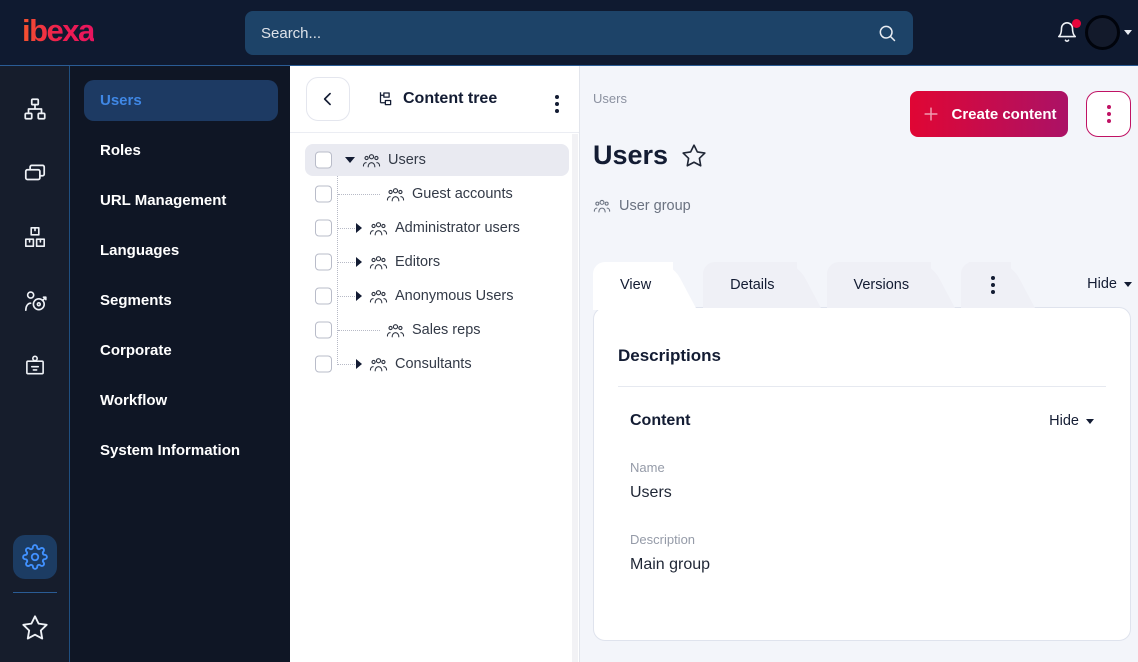  I want to click on customer-segments-icon, so click(35, 301).